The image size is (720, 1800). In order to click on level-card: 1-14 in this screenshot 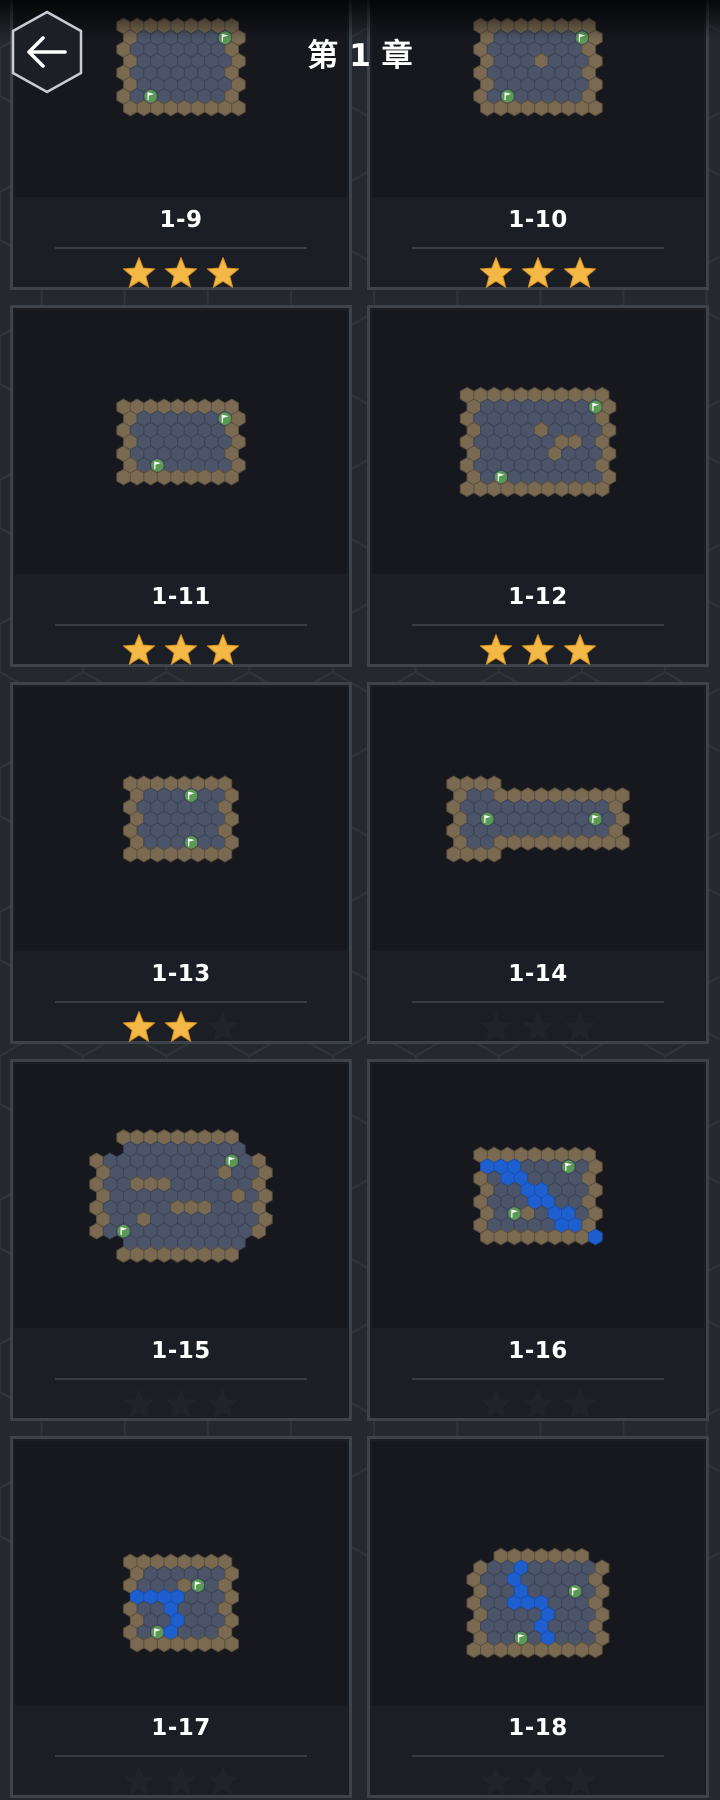, I will do `click(538, 863)`.